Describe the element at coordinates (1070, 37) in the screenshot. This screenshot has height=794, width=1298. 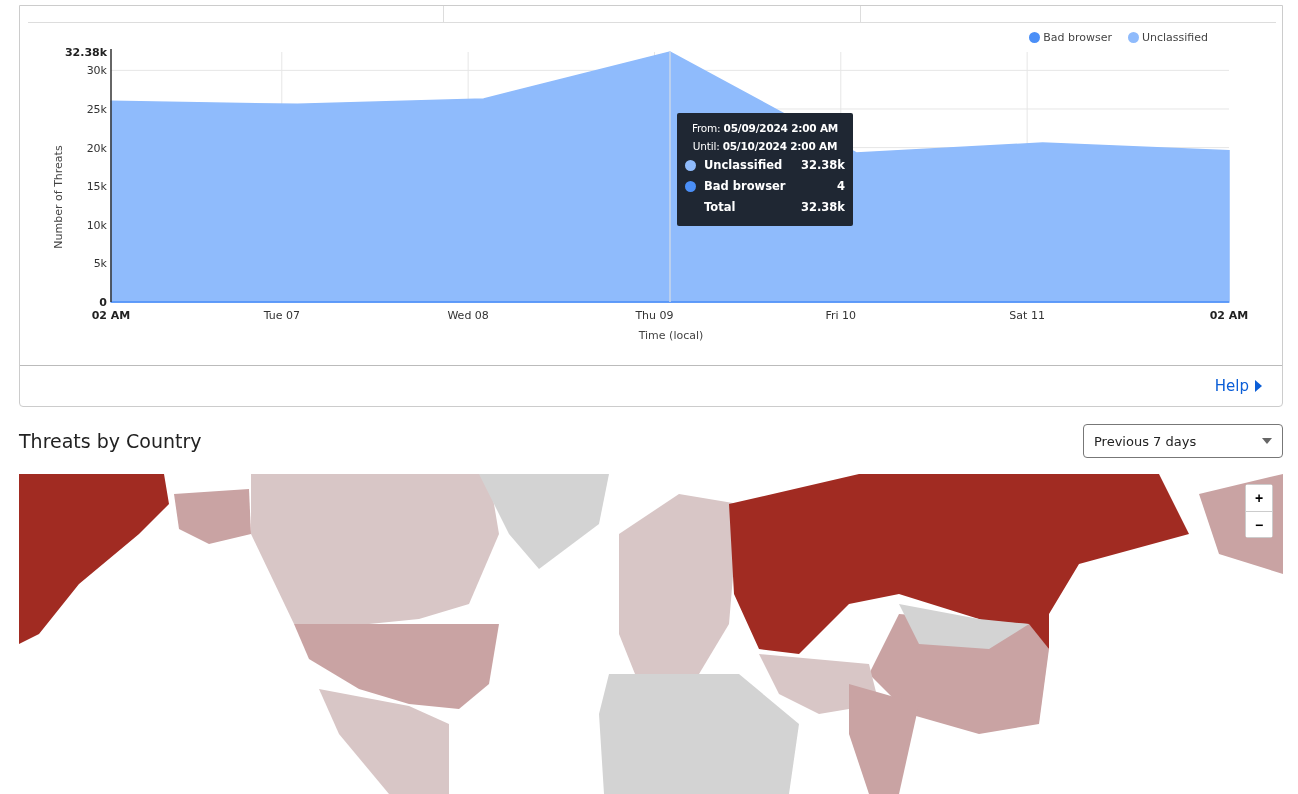
I see `legend-item: Bad browser` at that location.